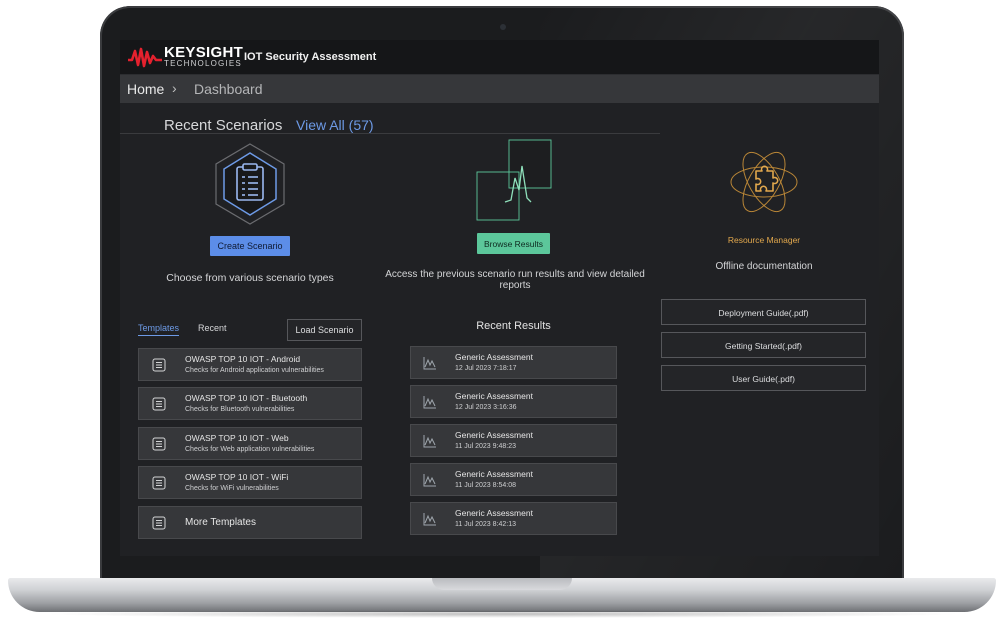 This screenshot has height=620, width=1004. I want to click on brand-subtitle: TECHNOLOGIES, so click(203, 63).